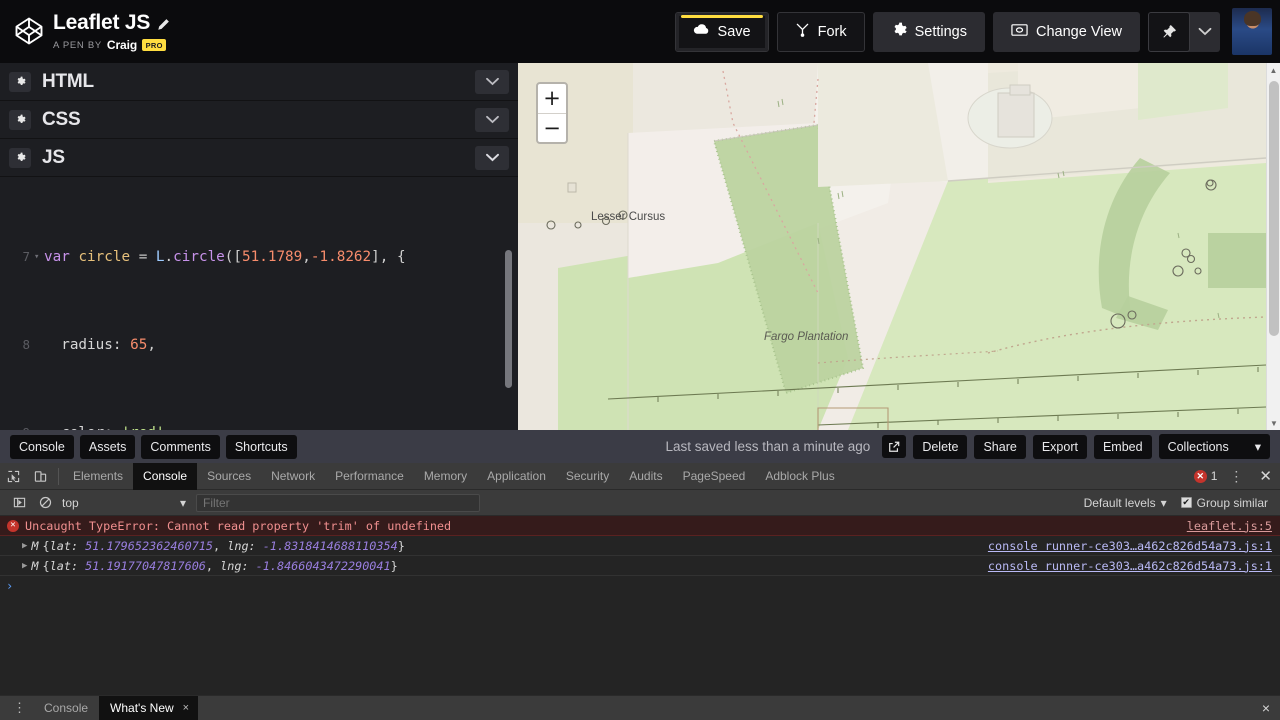 The image size is (1280, 720). I want to click on panel-chevron-down-icon-js, so click(492, 157).